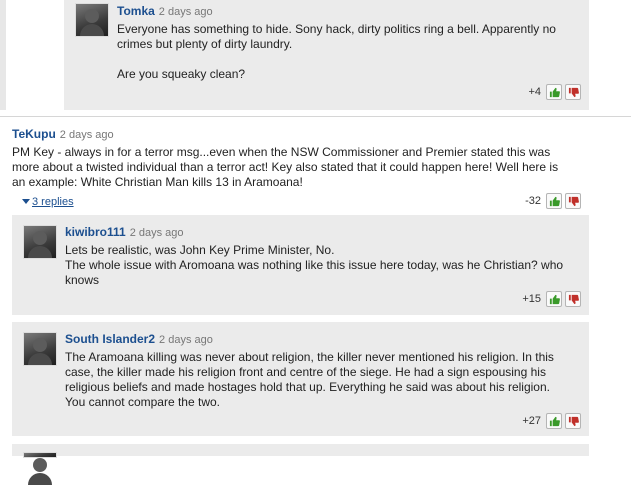 The image size is (631, 485). I want to click on vote-controls: +27, so click(551, 421).